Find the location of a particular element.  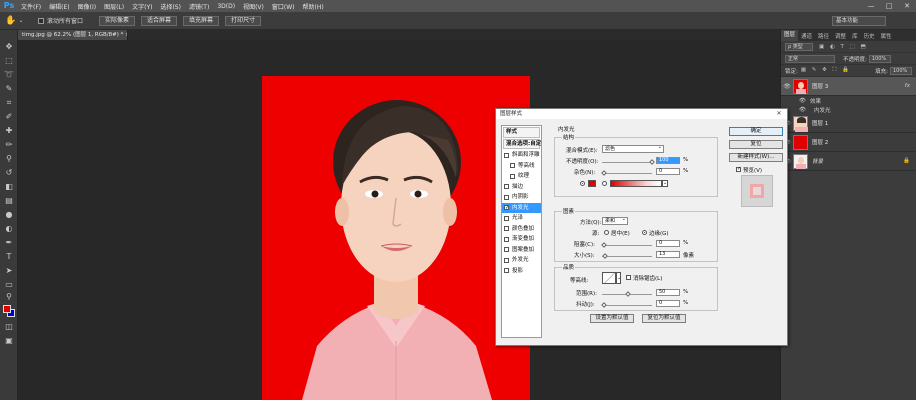

tab-history: 历史 is located at coordinates (869, 36).